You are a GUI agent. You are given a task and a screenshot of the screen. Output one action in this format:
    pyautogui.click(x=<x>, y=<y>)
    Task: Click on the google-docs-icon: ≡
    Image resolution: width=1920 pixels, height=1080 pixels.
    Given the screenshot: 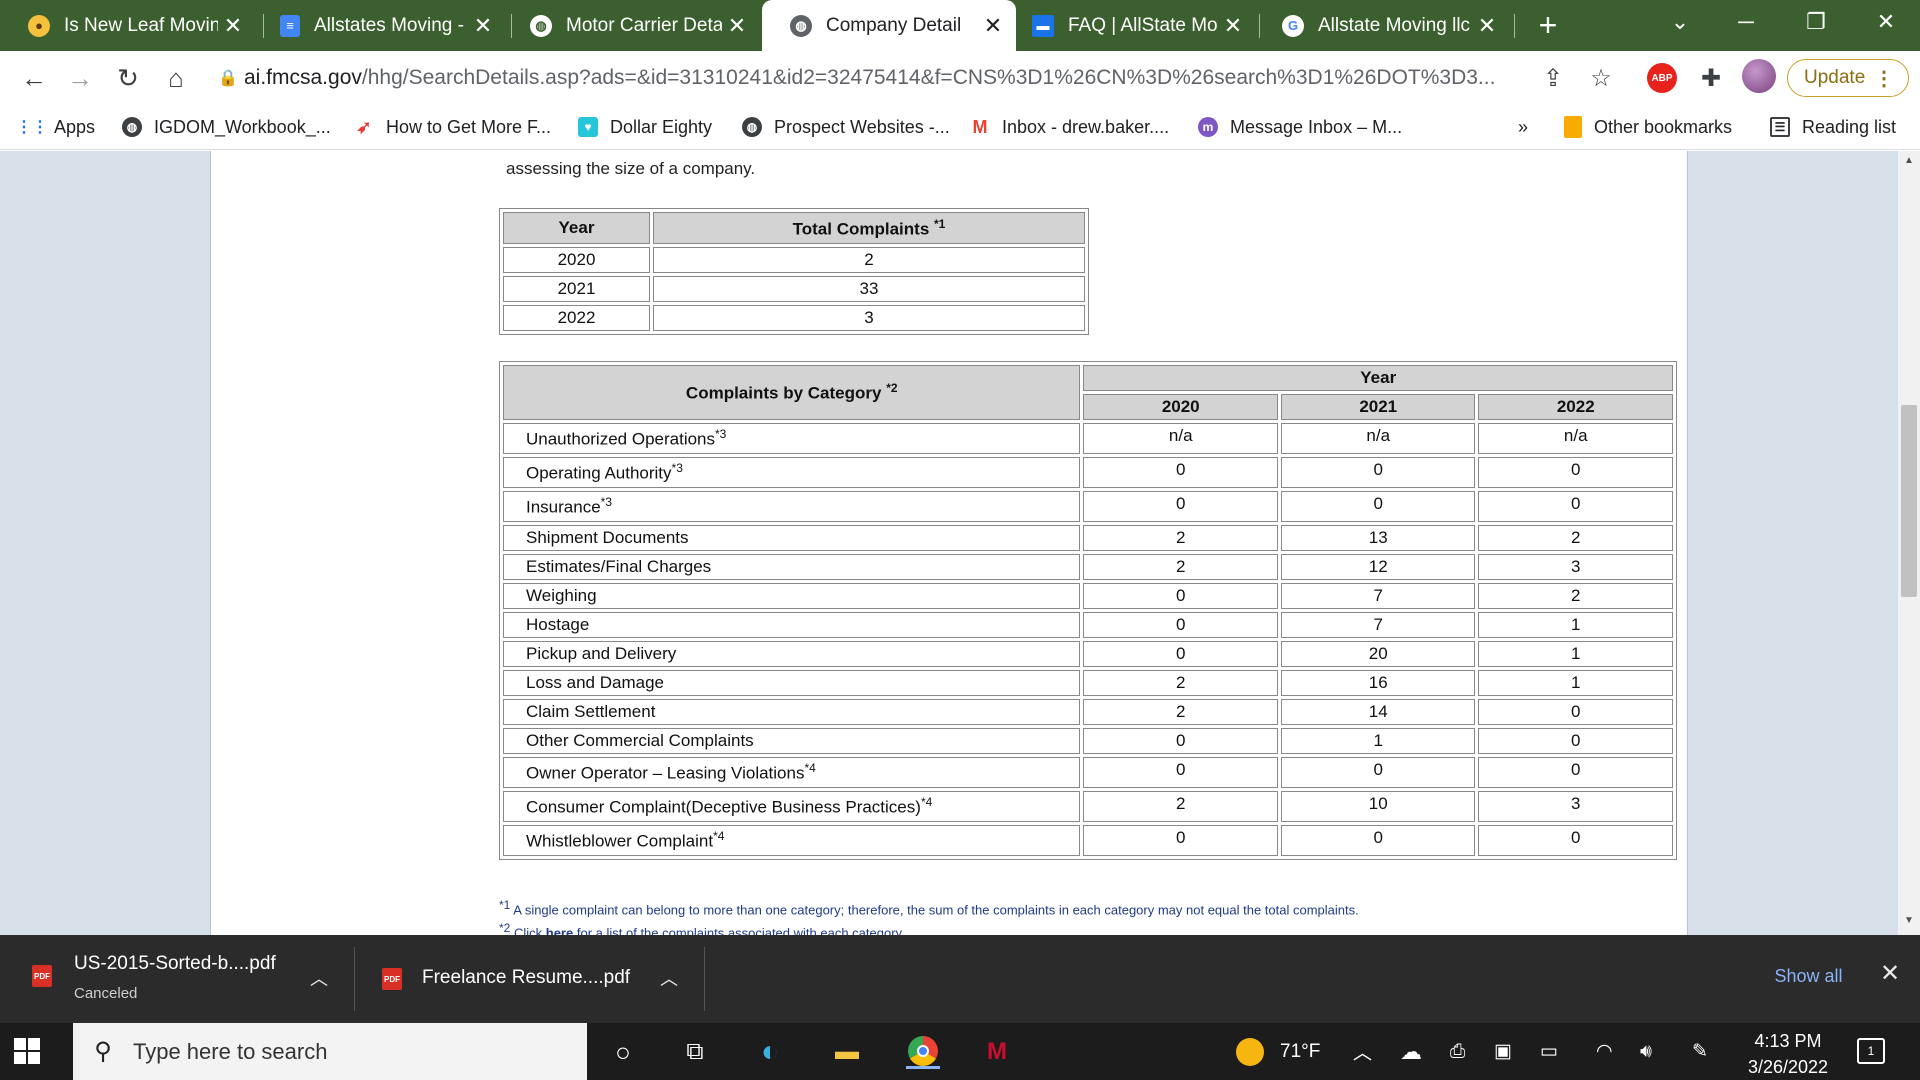 What is the action you would take?
    pyautogui.click(x=290, y=25)
    